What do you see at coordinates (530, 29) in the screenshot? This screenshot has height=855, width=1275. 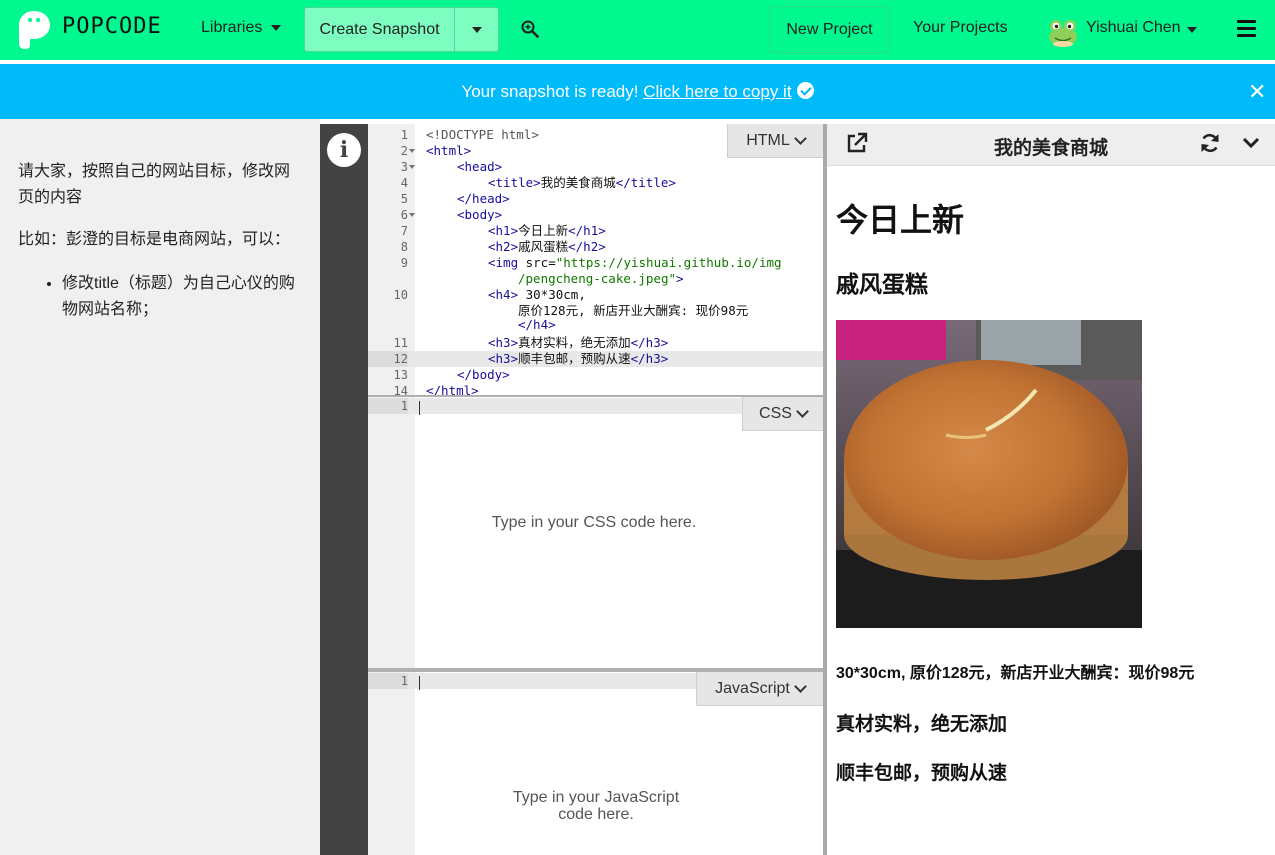 I see `zoom-in-icon` at bounding box center [530, 29].